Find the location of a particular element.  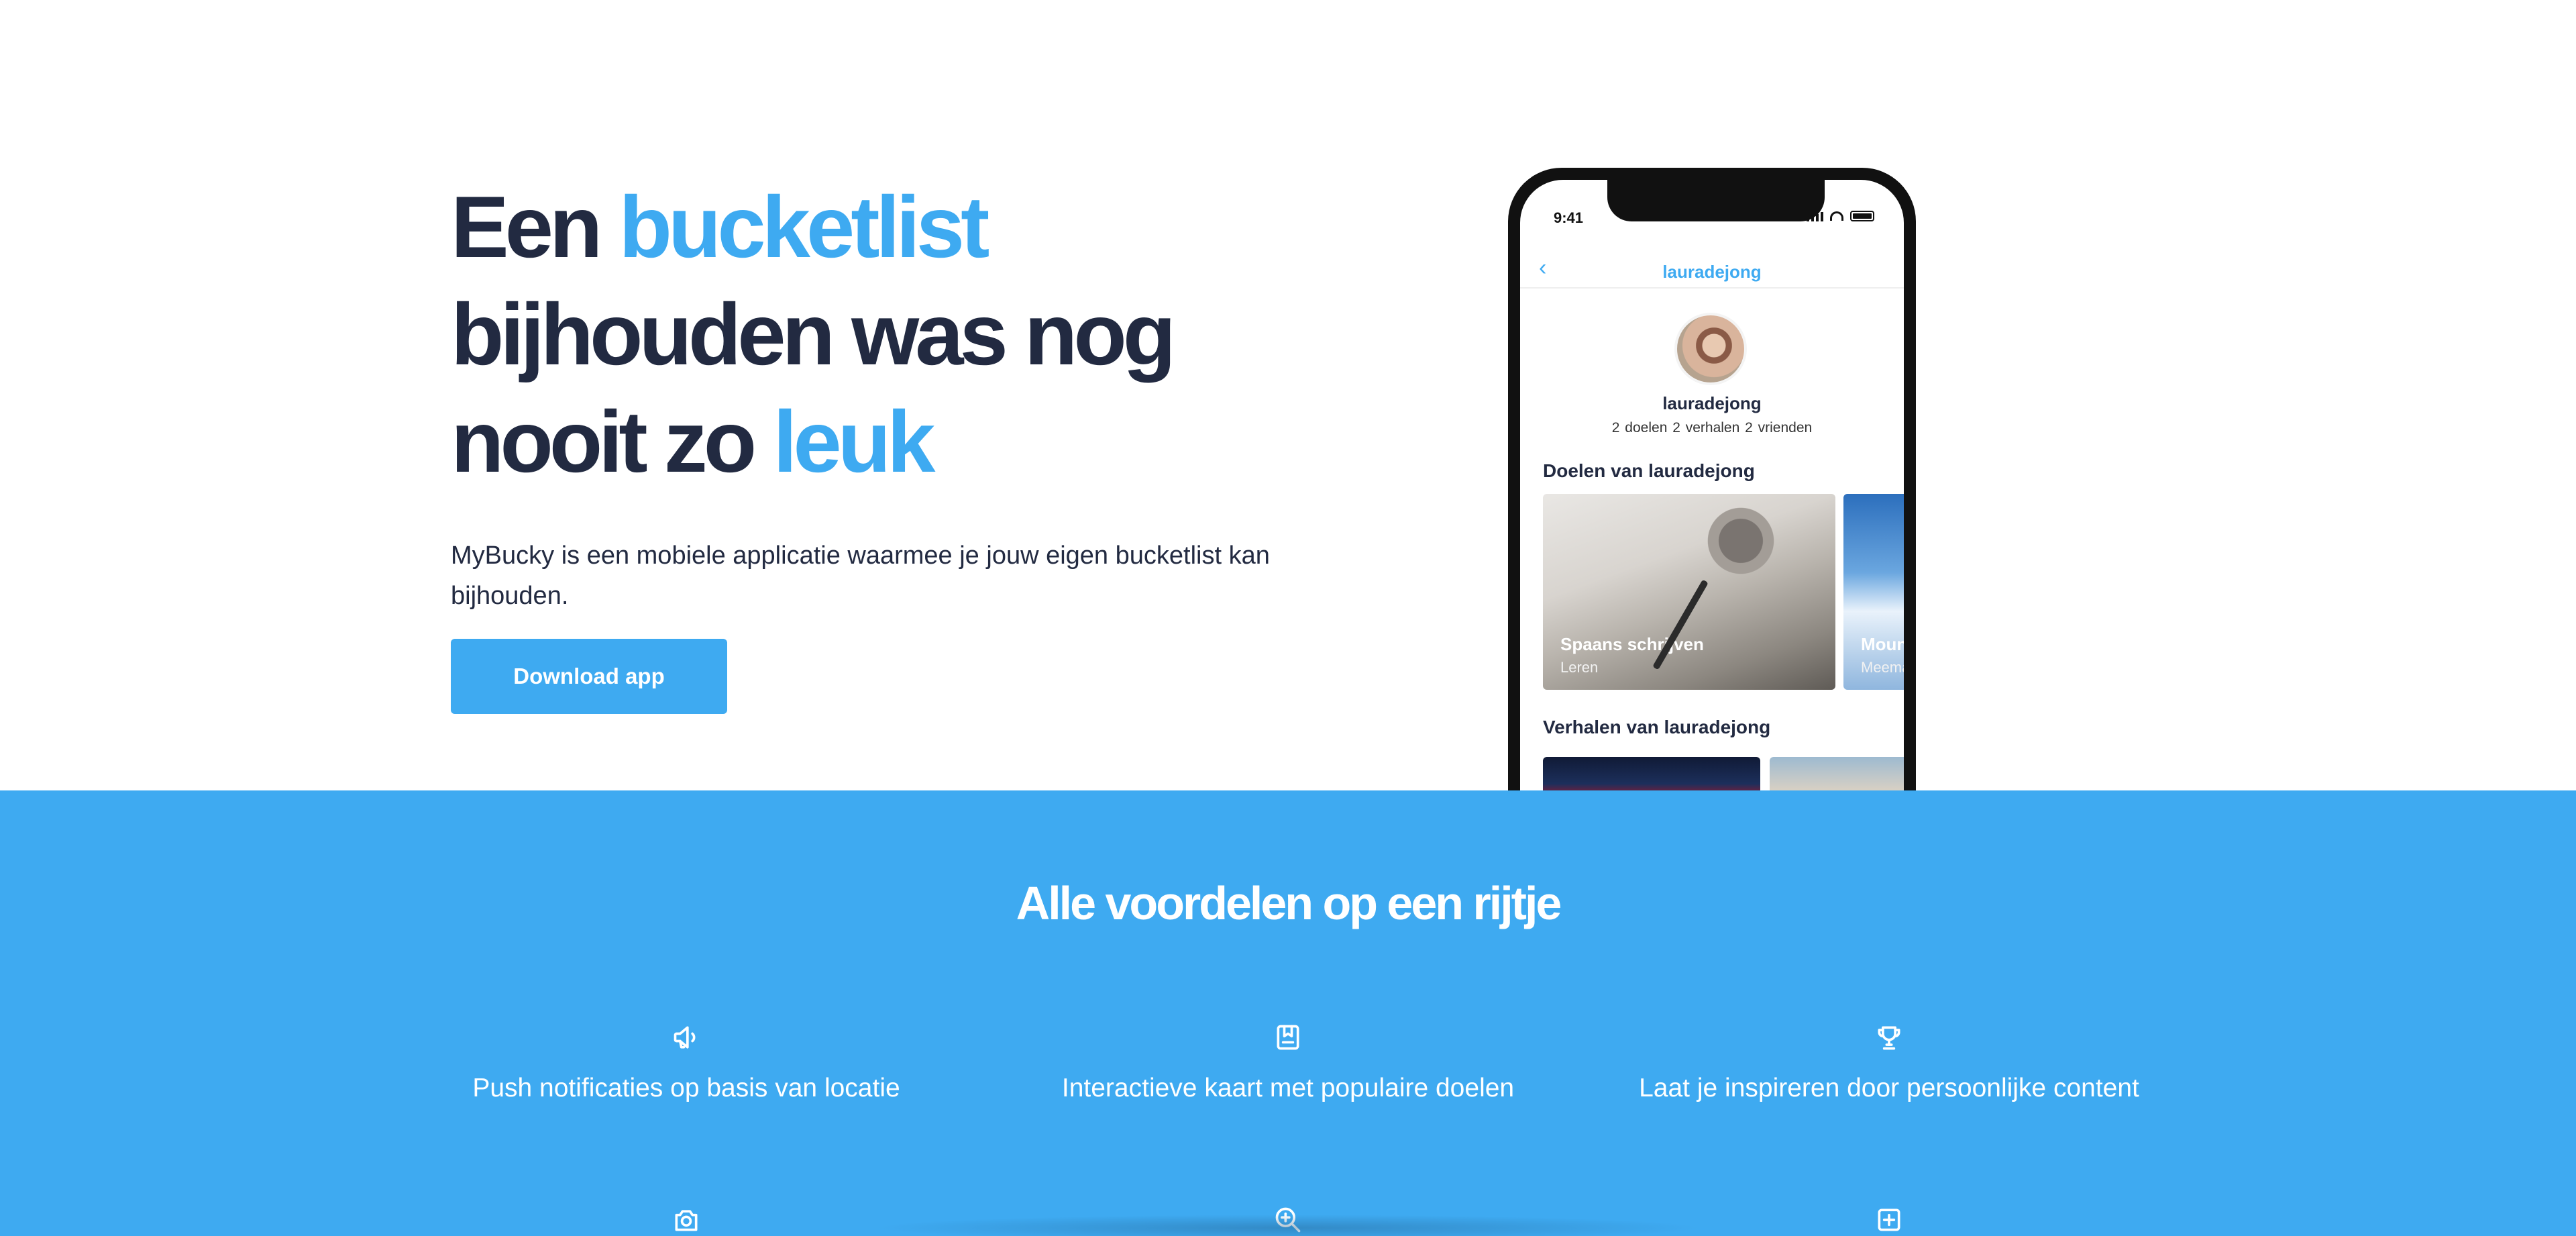

goal-category: Leren is located at coordinates (1579, 667).